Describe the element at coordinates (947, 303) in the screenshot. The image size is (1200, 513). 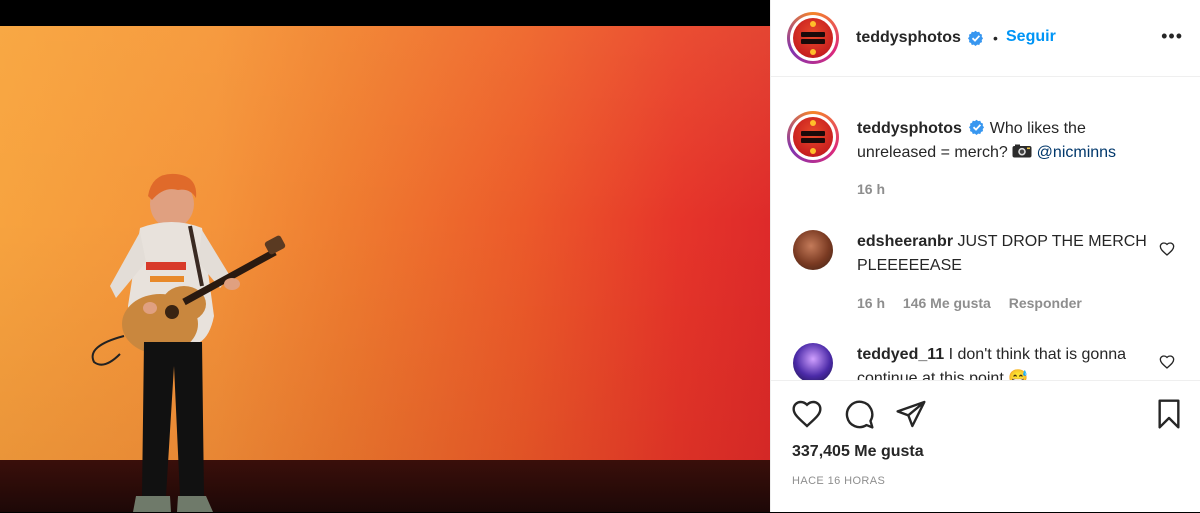
I see `comment-likes-count: 146 Me gusta` at that location.